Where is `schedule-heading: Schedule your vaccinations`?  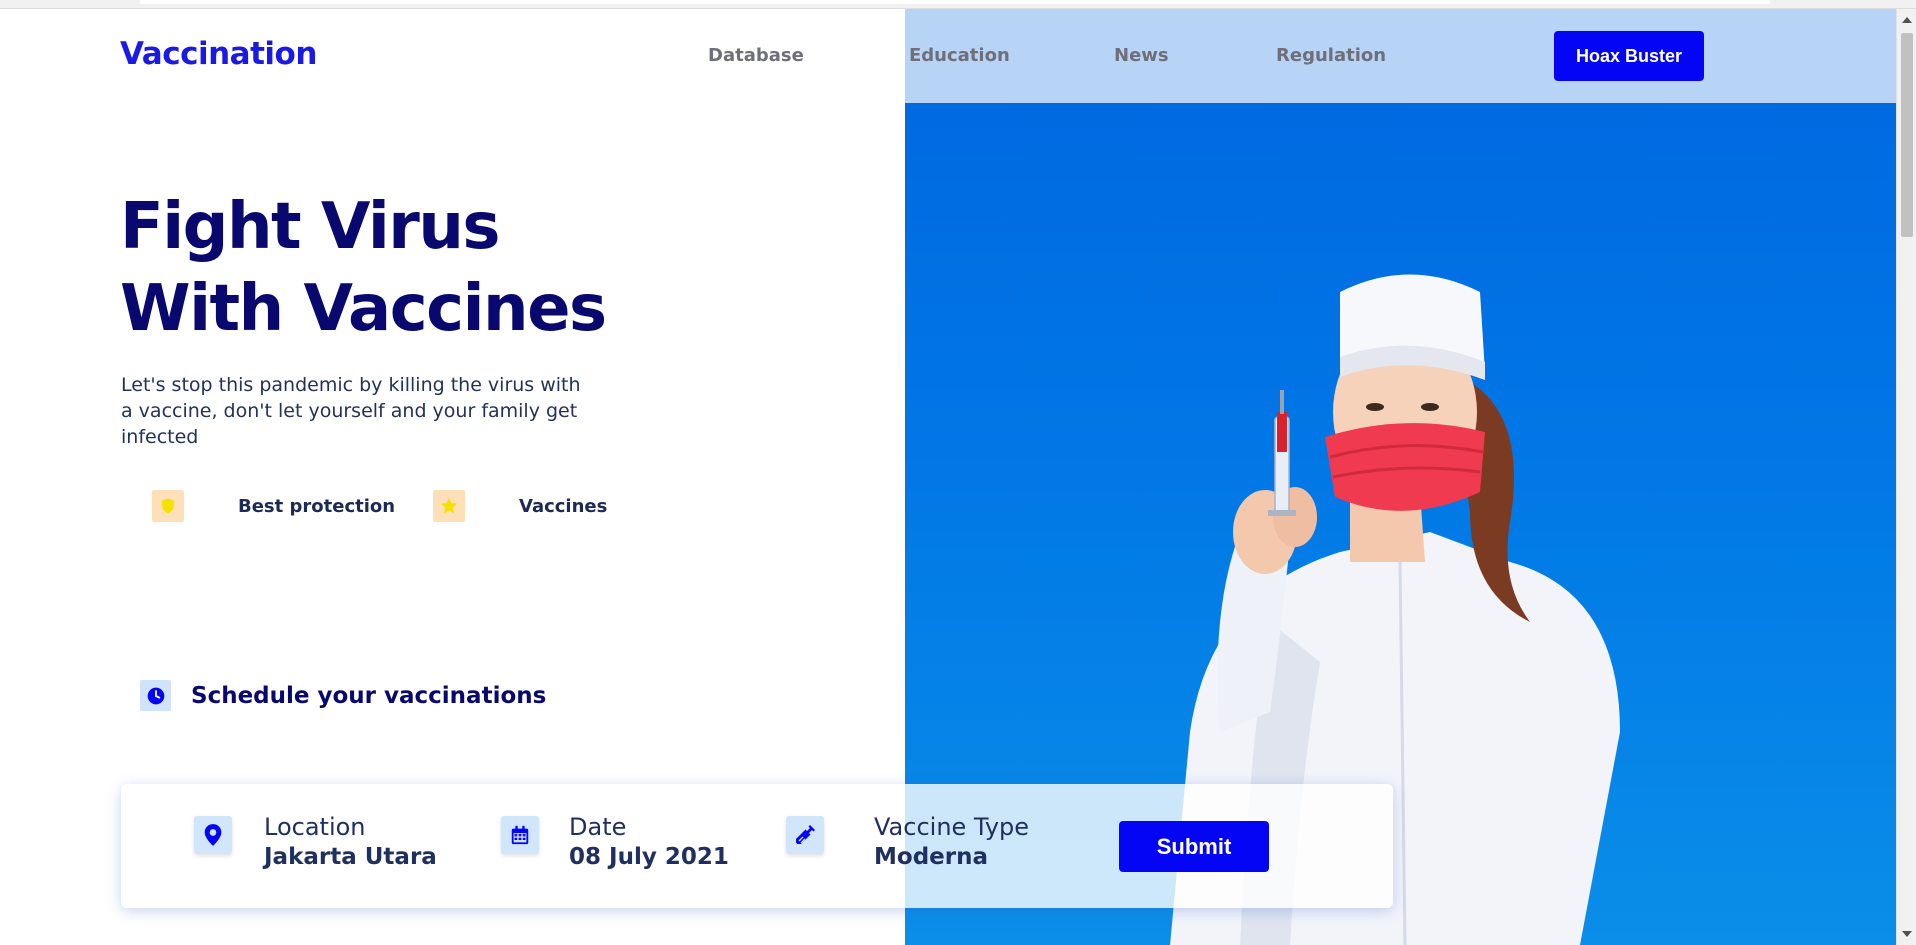 schedule-heading: Schedule your vaccinations is located at coordinates (343, 695).